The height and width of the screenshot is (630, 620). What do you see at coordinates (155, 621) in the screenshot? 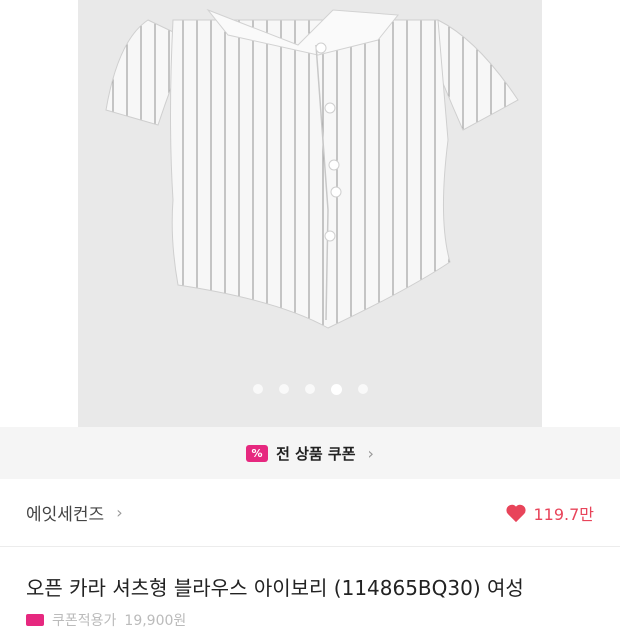
I see `coupon-price-value: 19,900원` at bounding box center [155, 621].